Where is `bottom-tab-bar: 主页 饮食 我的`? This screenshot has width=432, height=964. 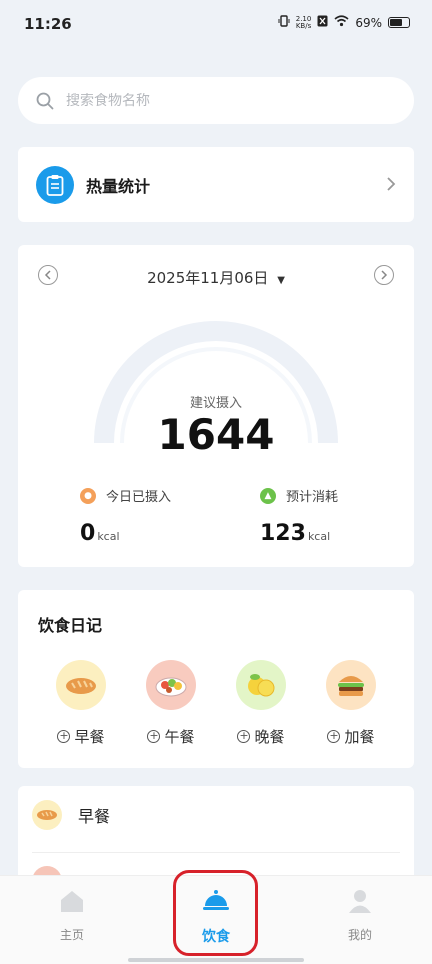
bottom-tab-bar: 主页 饮食 我的 is located at coordinates (216, 919).